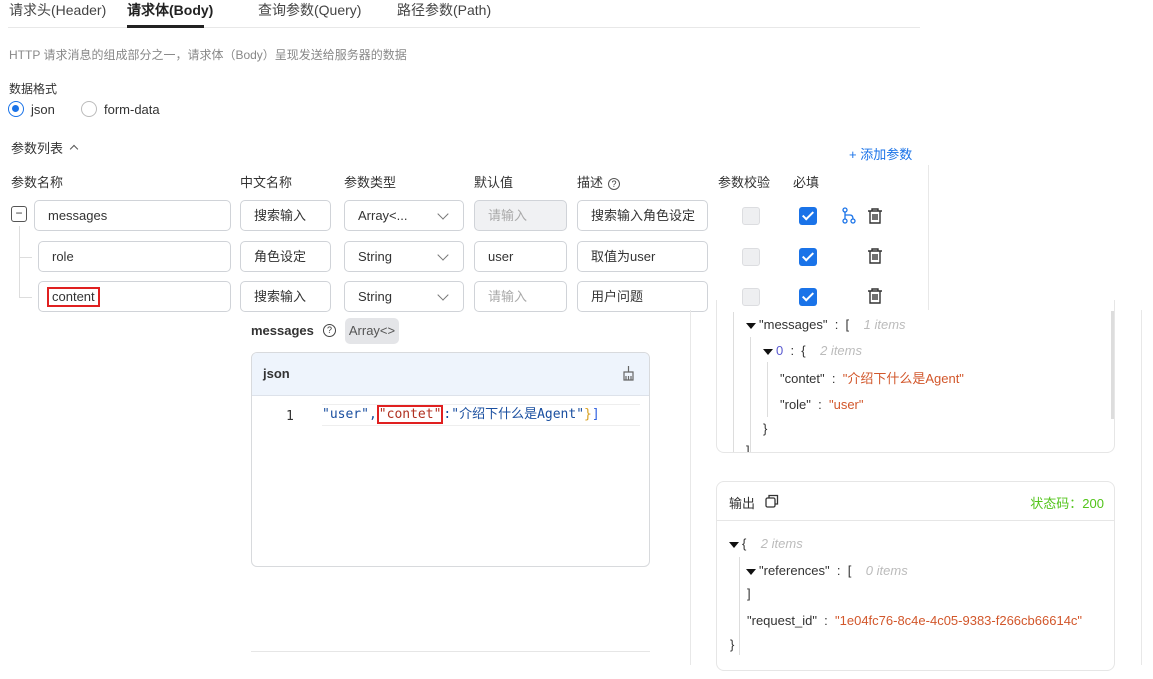 Image resolution: width=1153 pixels, height=679 pixels. Describe the element at coordinates (89, 109) in the screenshot. I see `radio-form-data` at that location.